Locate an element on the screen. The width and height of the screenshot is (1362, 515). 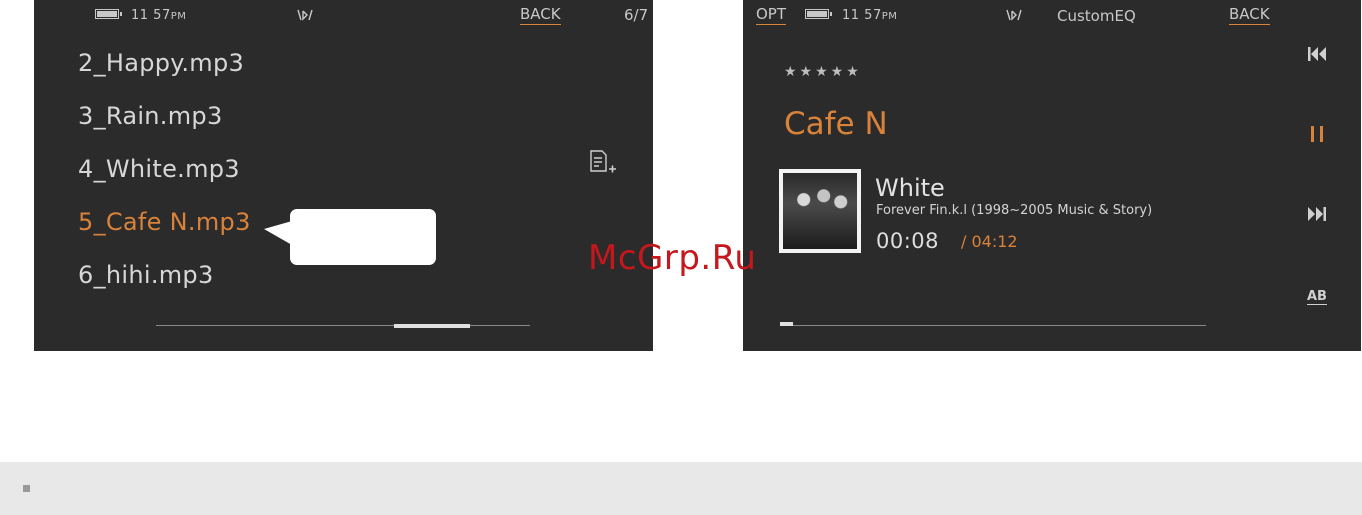
track-item: 3_Rain.mp3 is located at coordinates (150, 116).